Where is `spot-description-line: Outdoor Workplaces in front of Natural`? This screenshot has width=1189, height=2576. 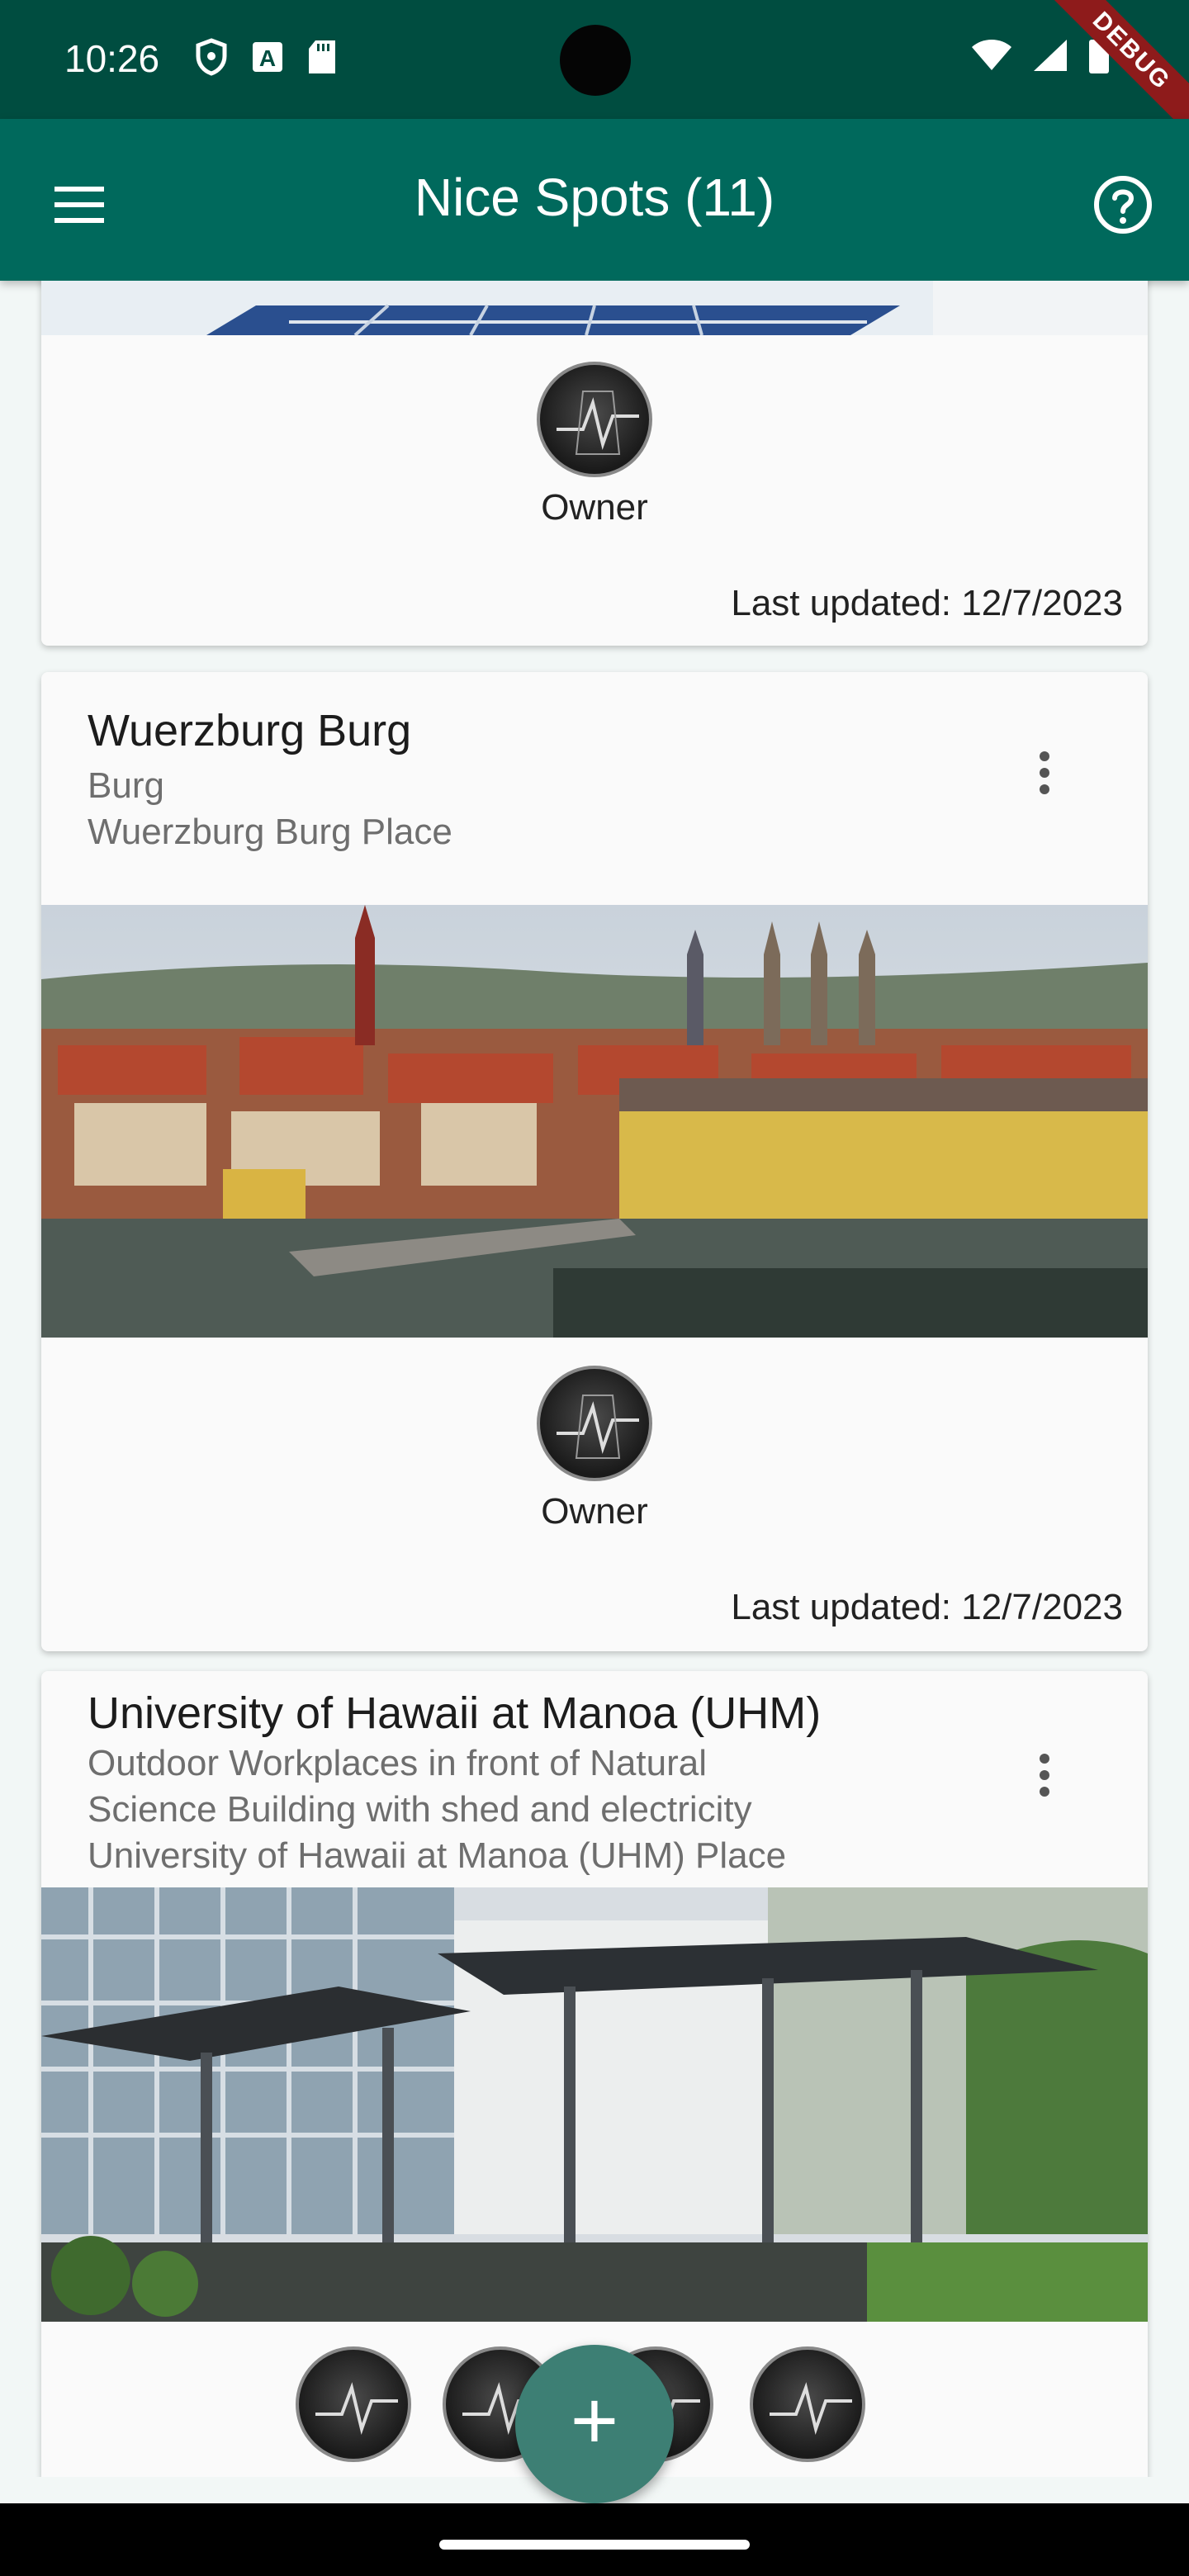 spot-description-line: Outdoor Workplaces in front of Natural is located at coordinates (397, 1763).